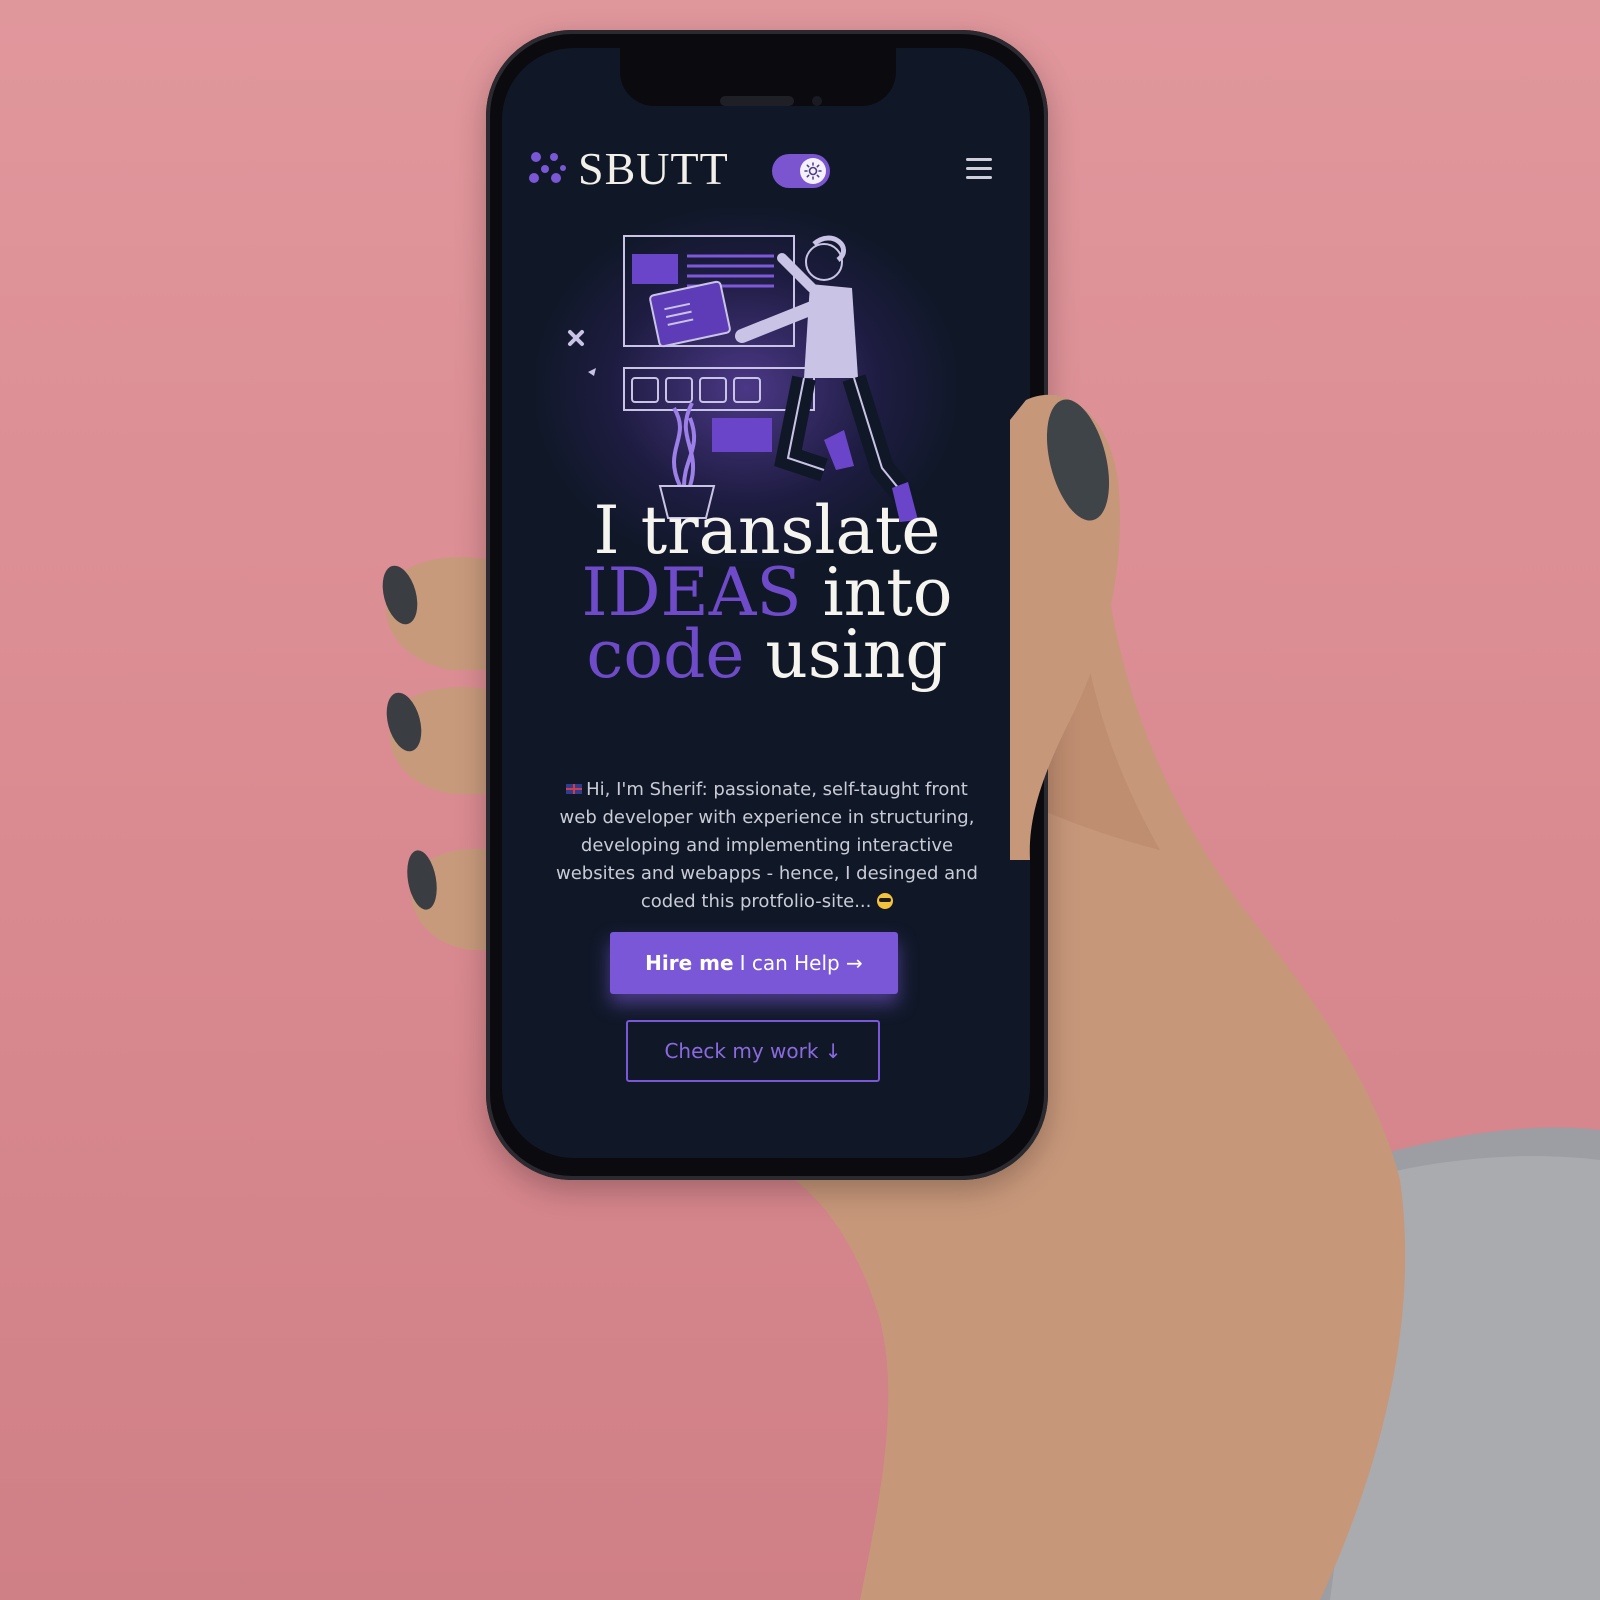 The image size is (1600, 1600). I want to click on menu-icon, so click(979, 169).